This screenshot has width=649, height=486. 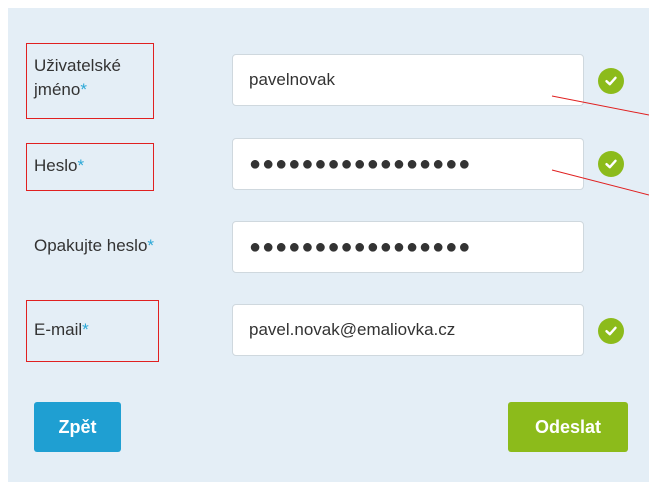 What do you see at coordinates (600, 182) in the screenshot?
I see `annotation-line-password` at bounding box center [600, 182].